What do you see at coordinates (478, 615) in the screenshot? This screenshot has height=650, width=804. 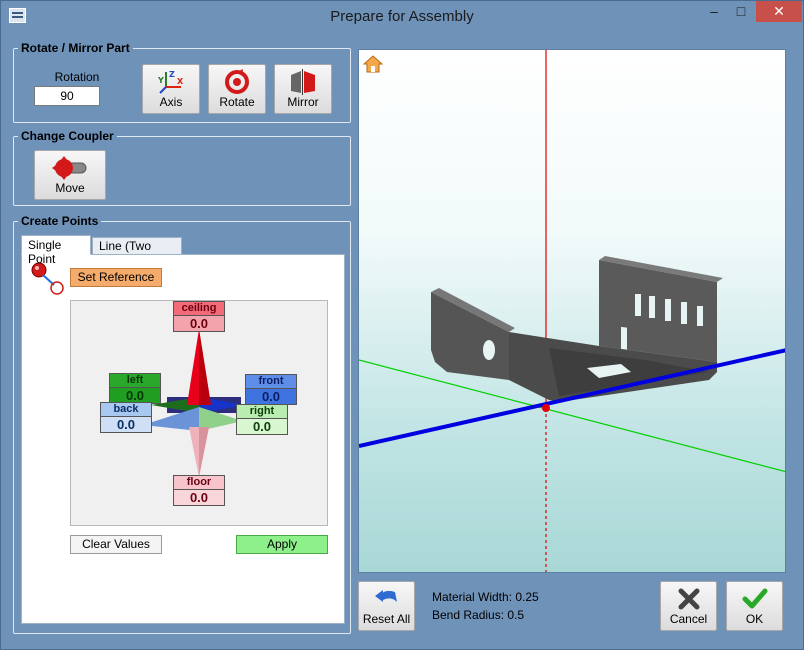 I see `bend-radius-text: Bend Radius: 0.5` at bounding box center [478, 615].